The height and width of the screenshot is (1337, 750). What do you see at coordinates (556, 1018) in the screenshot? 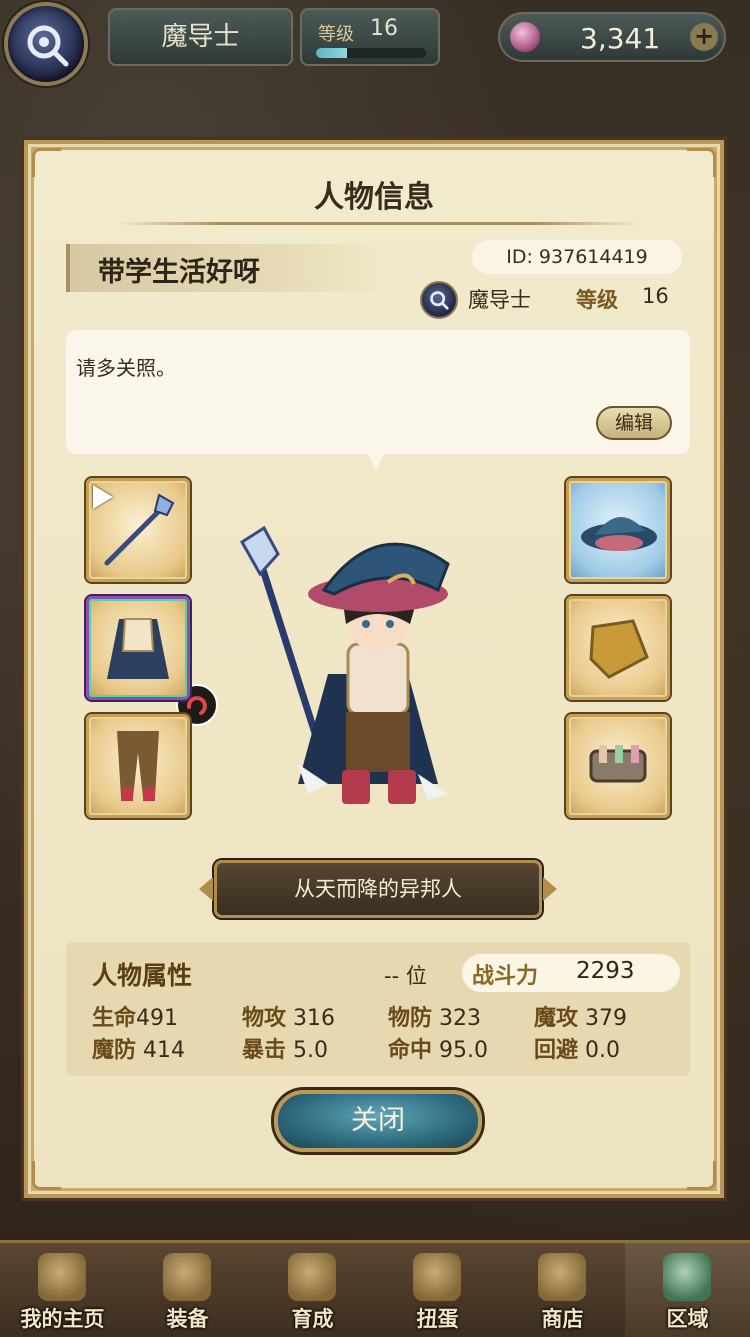
I see `stat-key: 魔攻` at bounding box center [556, 1018].